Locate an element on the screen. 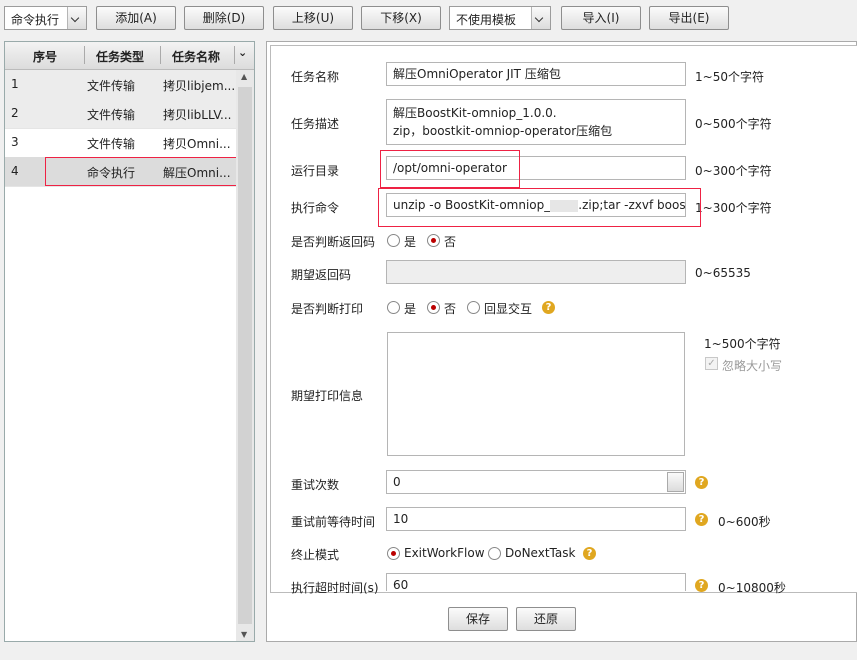 The height and width of the screenshot is (660, 857). move-down-button: 下移(X) is located at coordinates (401, 18).